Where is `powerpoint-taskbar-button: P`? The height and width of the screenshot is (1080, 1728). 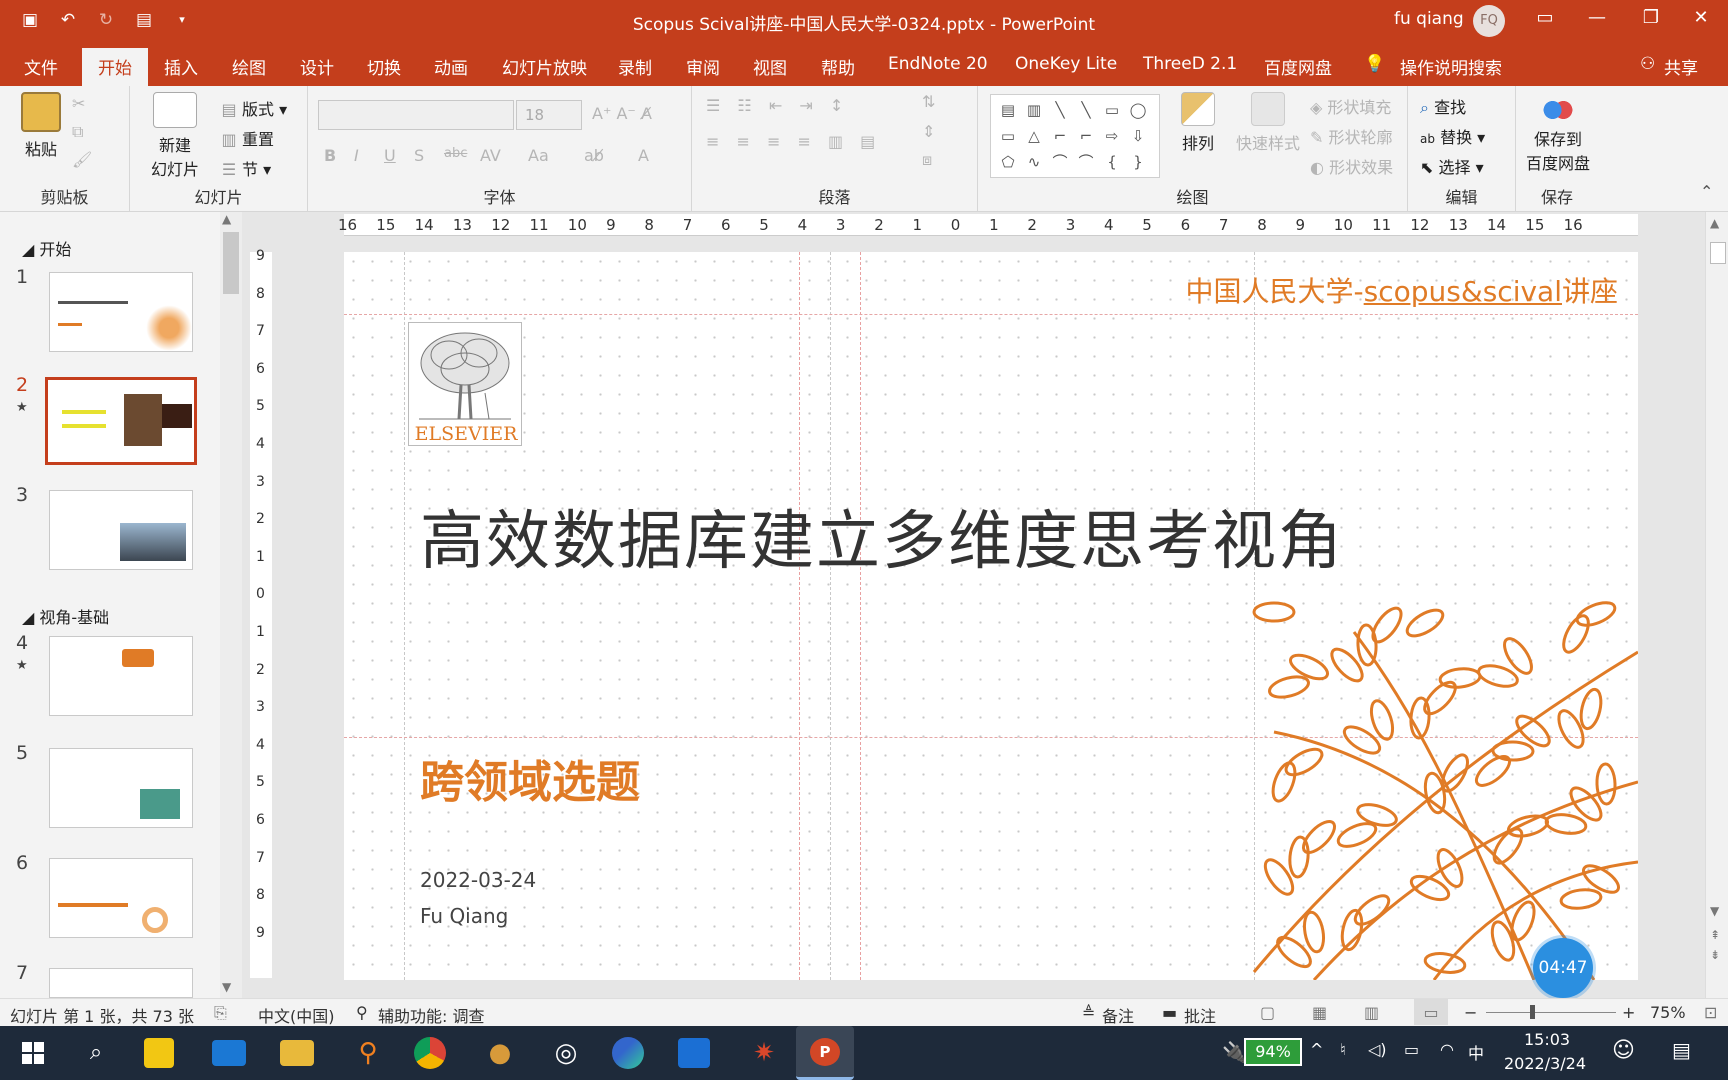
powerpoint-taskbar-button: P is located at coordinates (825, 1053).